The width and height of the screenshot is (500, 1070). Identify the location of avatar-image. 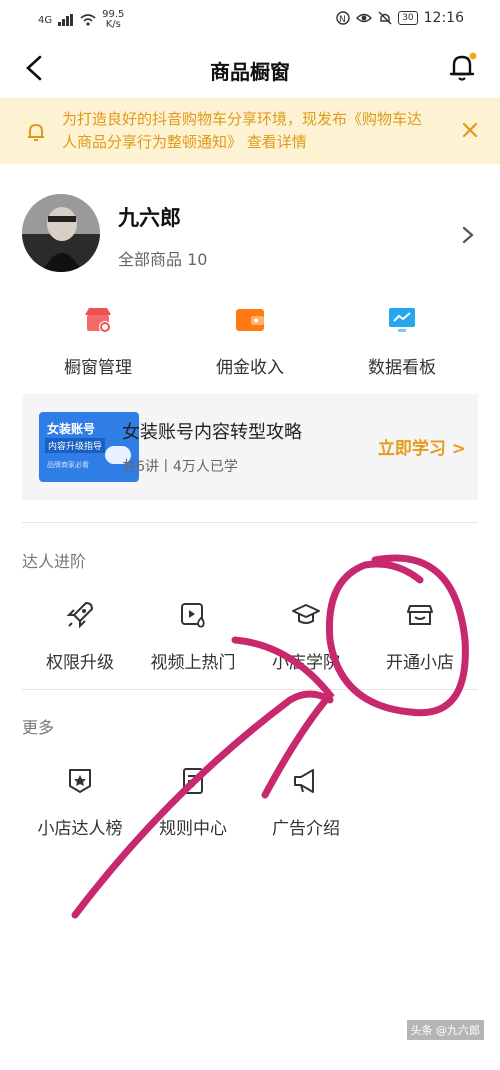
(61, 233).